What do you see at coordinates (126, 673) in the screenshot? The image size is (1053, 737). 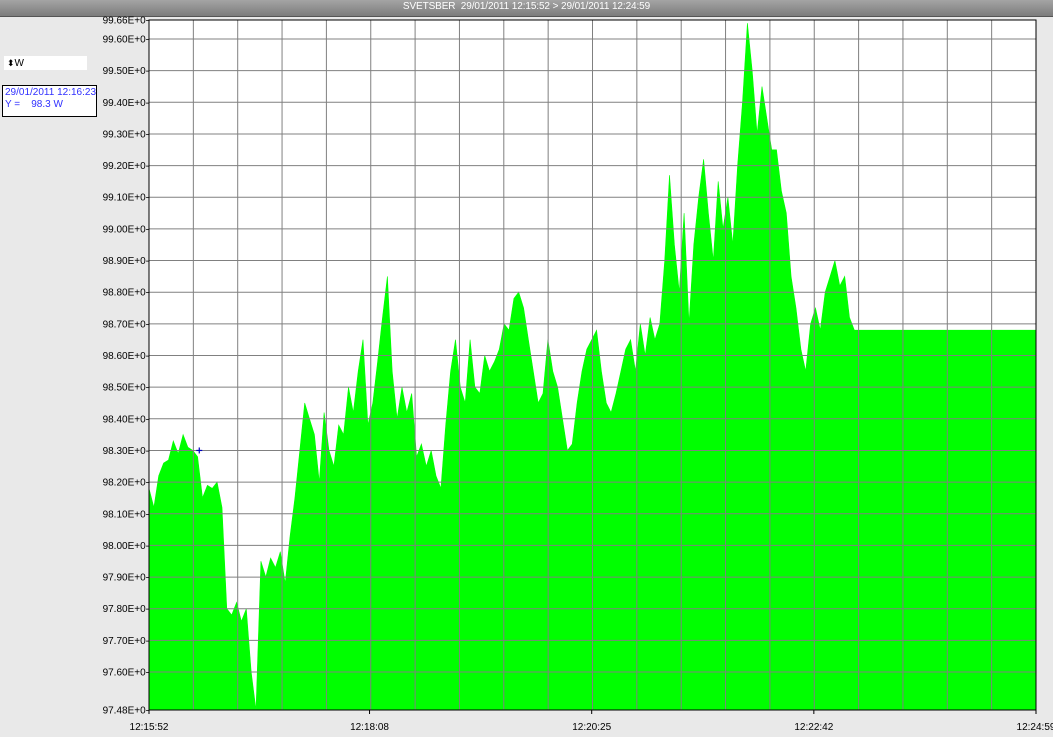 I see `y-tick-label: 97.60E+0-` at bounding box center [126, 673].